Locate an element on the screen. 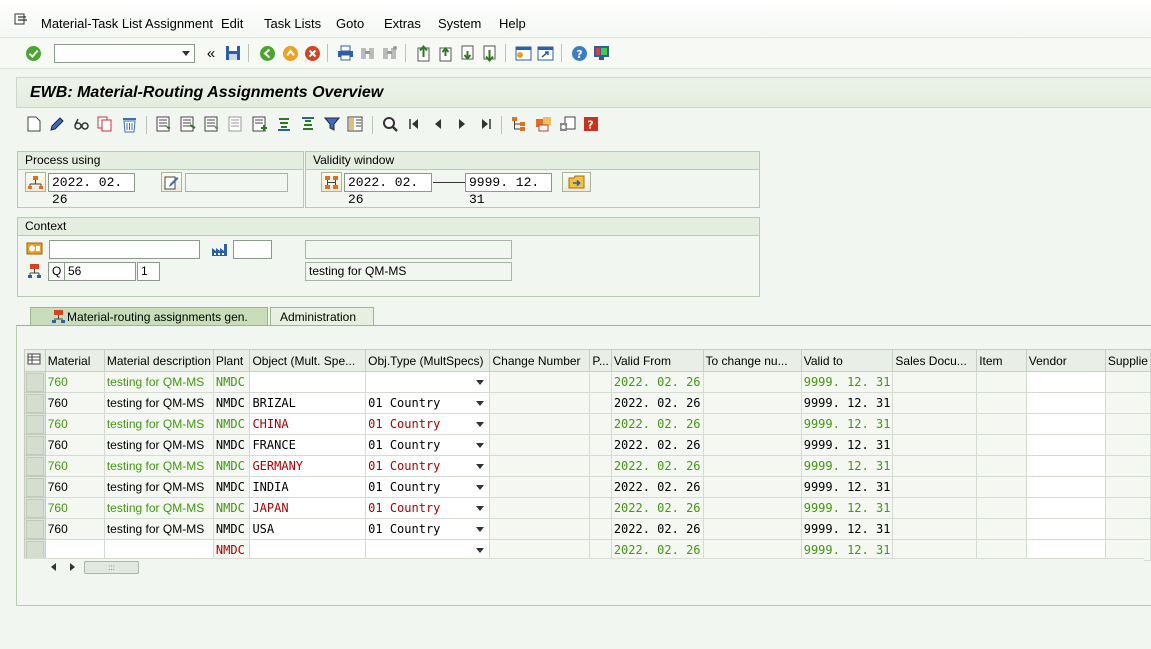 This screenshot has width=1151, height=649. valid-from-field: 2022. 02. 26 is located at coordinates (388, 190).